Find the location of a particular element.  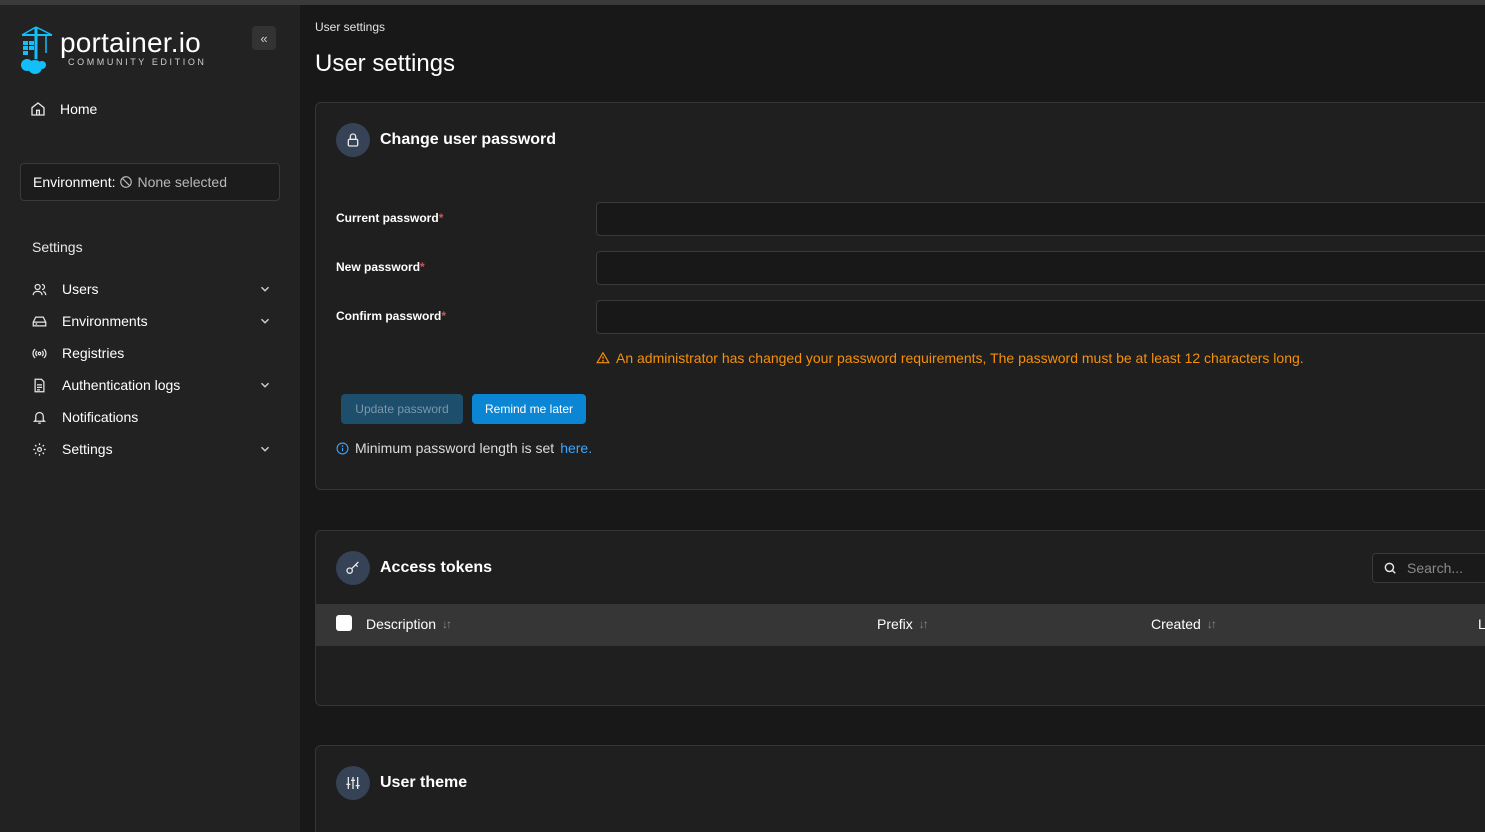

radio-icon is located at coordinates (39, 353).